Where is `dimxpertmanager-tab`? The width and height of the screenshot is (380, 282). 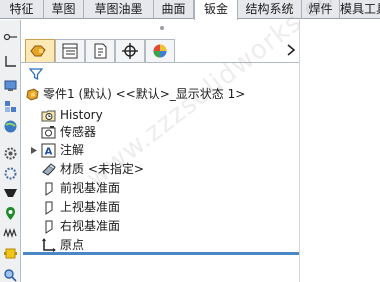 dimxpertmanager-tab is located at coordinates (130, 50).